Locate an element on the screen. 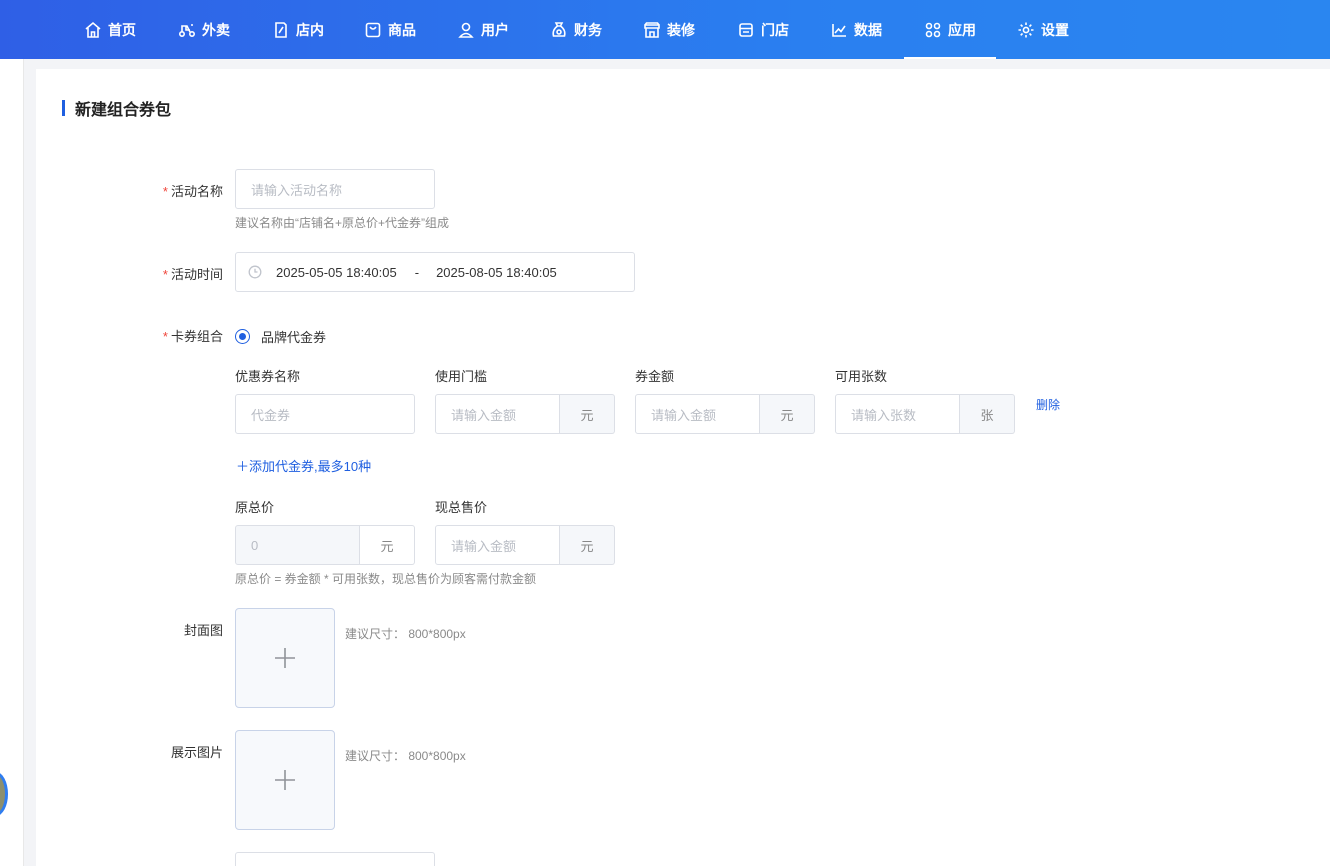 The image size is (1330, 866). page-title: 新建组合券包 is located at coordinates (117, 108).